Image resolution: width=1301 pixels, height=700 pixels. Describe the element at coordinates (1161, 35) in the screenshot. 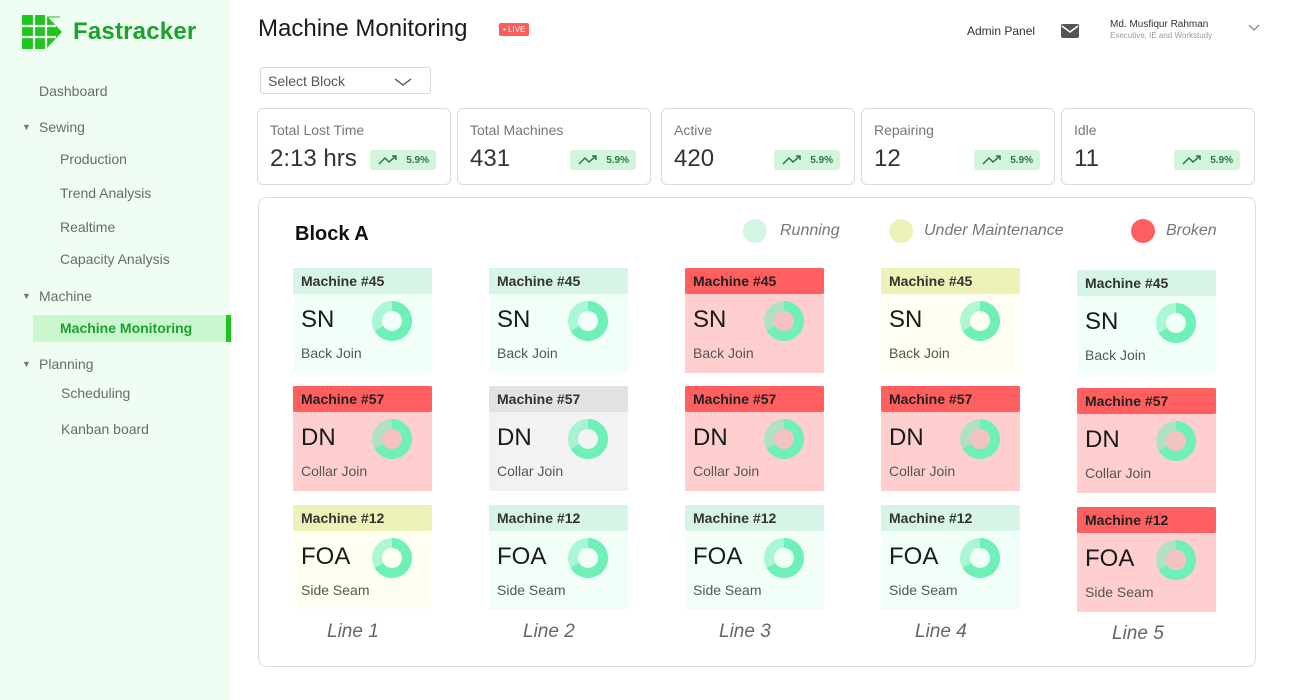

I see `user-role: Executive, IE and Workstudy` at that location.